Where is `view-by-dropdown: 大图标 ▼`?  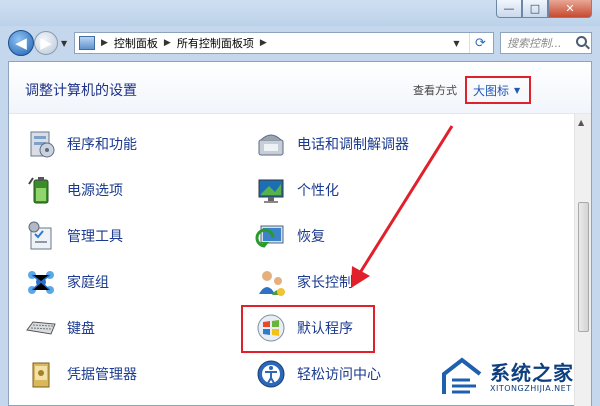
view-by-dropdown: 大图标 ▼ is located at coordinates (498, 90).